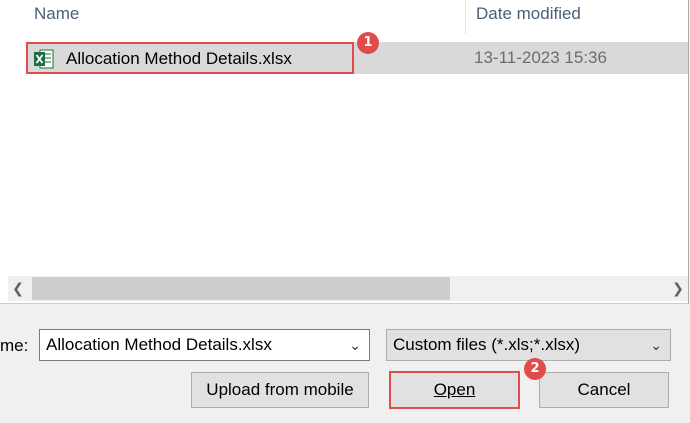  What do you see at coordinates (280, 390) in the screenshot?
I see `upload-from-mobile-button: Upload from mobile` at bounding box center [280, 390].